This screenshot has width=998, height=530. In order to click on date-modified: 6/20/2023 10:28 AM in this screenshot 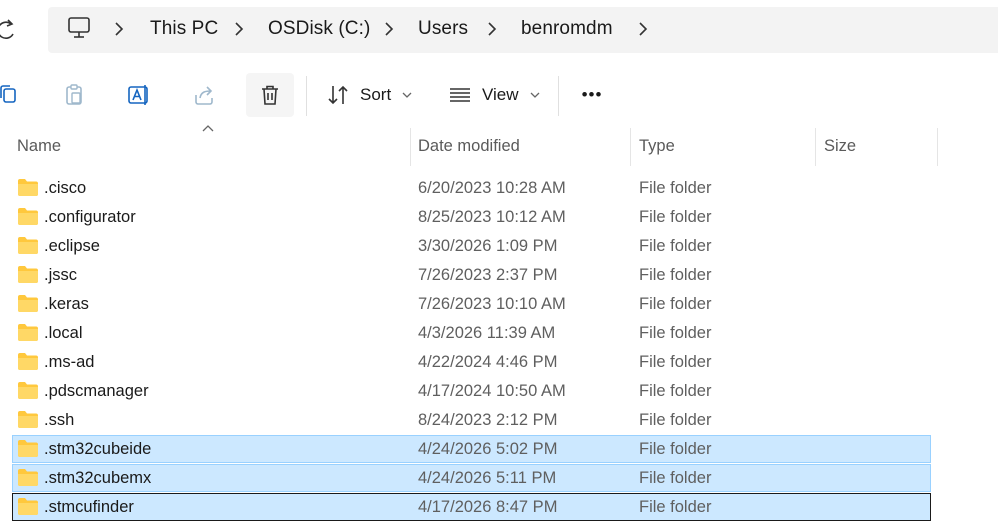, I will do `click(492, 188)`.